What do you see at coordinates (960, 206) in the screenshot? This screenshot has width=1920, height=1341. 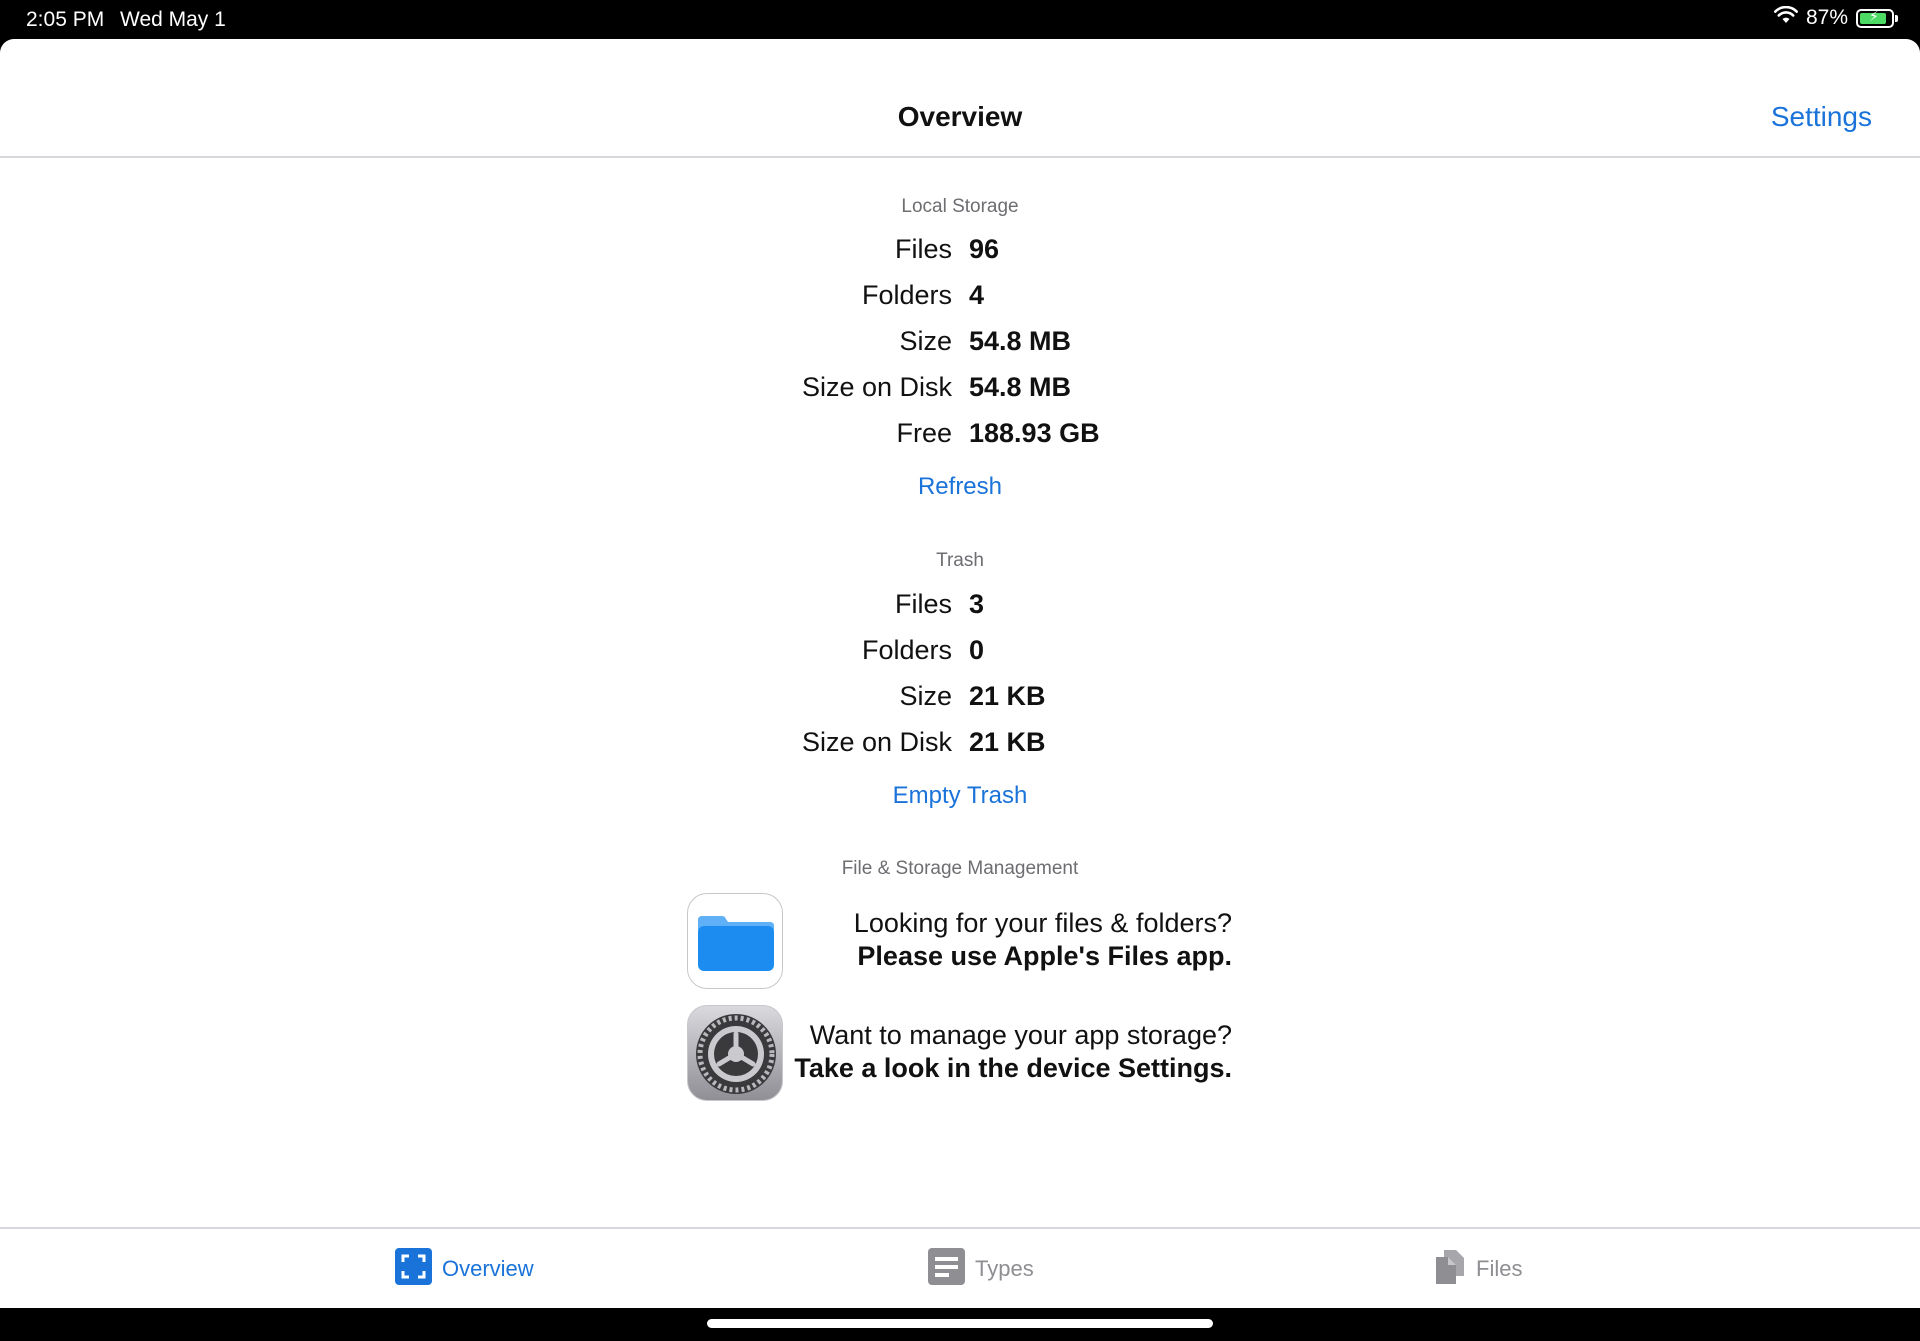 I see `local-storage-header: Local Storage` at bounding box center [960, 206].